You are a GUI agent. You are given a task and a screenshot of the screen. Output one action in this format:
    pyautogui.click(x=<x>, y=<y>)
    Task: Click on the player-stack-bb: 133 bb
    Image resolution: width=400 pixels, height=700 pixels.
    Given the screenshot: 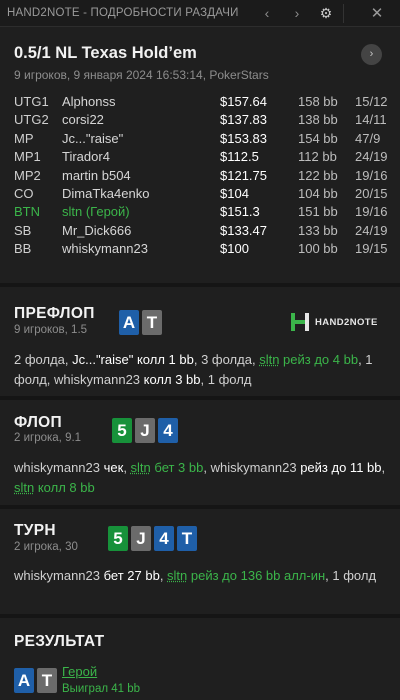 What is the action you would take?
    pyautogui.click(x=318, y=230)
    